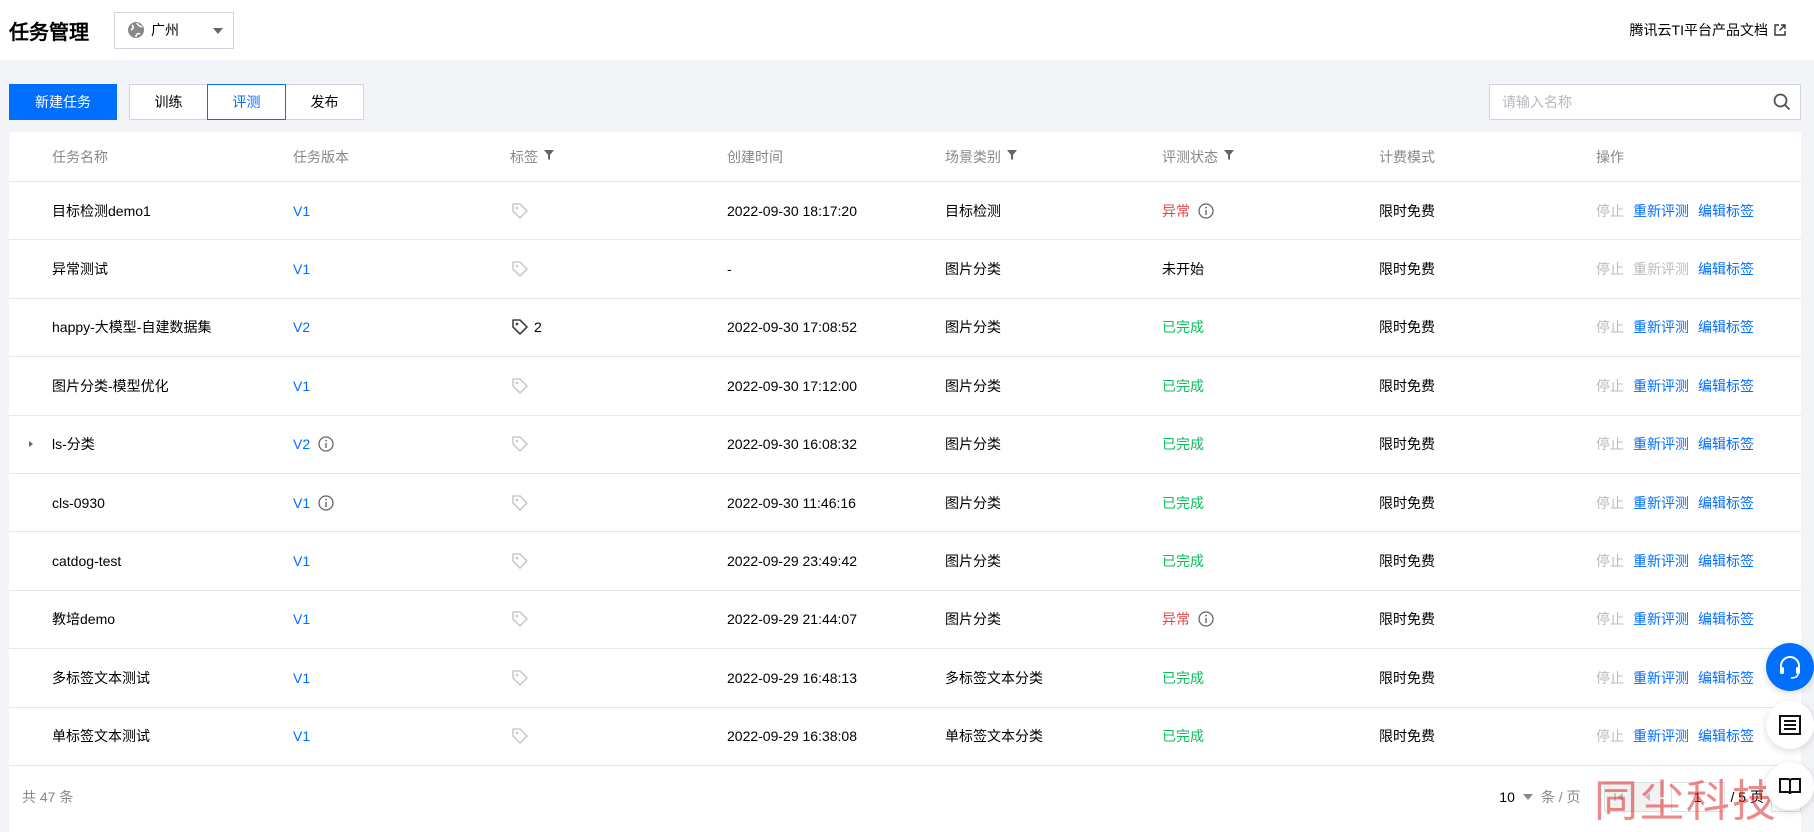  Describe the element at coordinates (136, 30) in the screenshot. I see `globe-icon` at that location.